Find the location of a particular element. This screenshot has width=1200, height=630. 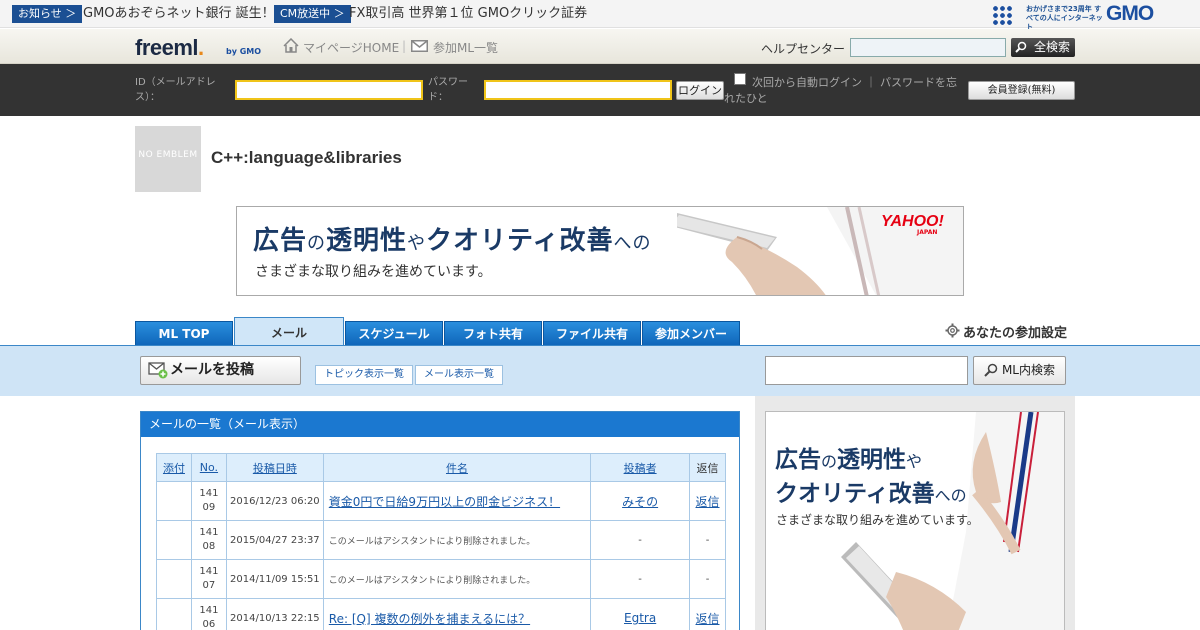

password-input is located at coordinates (578, 90).